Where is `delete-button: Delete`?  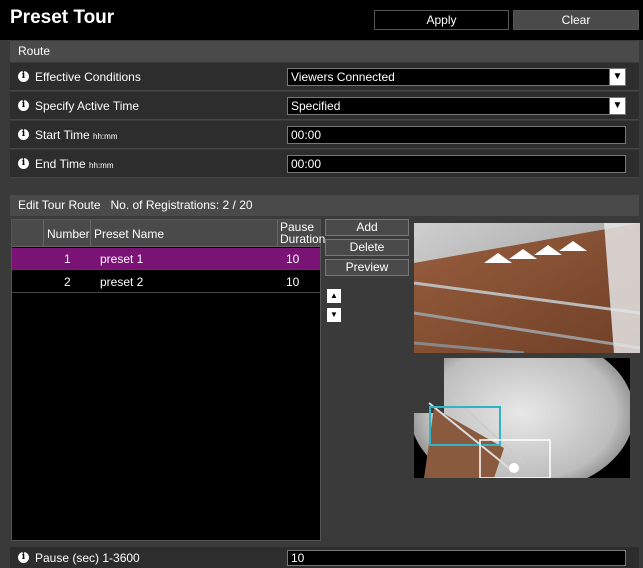 delete-button: Delete is located at coordinates (367, 247).